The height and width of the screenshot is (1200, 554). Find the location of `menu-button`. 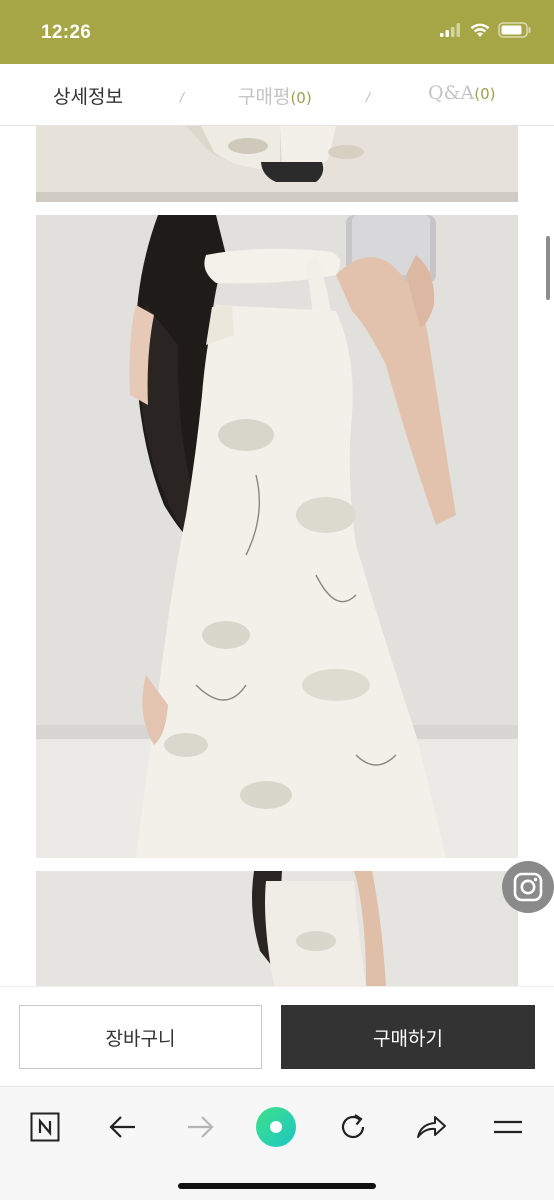

menu-button is located at coordinates (508, 1127).